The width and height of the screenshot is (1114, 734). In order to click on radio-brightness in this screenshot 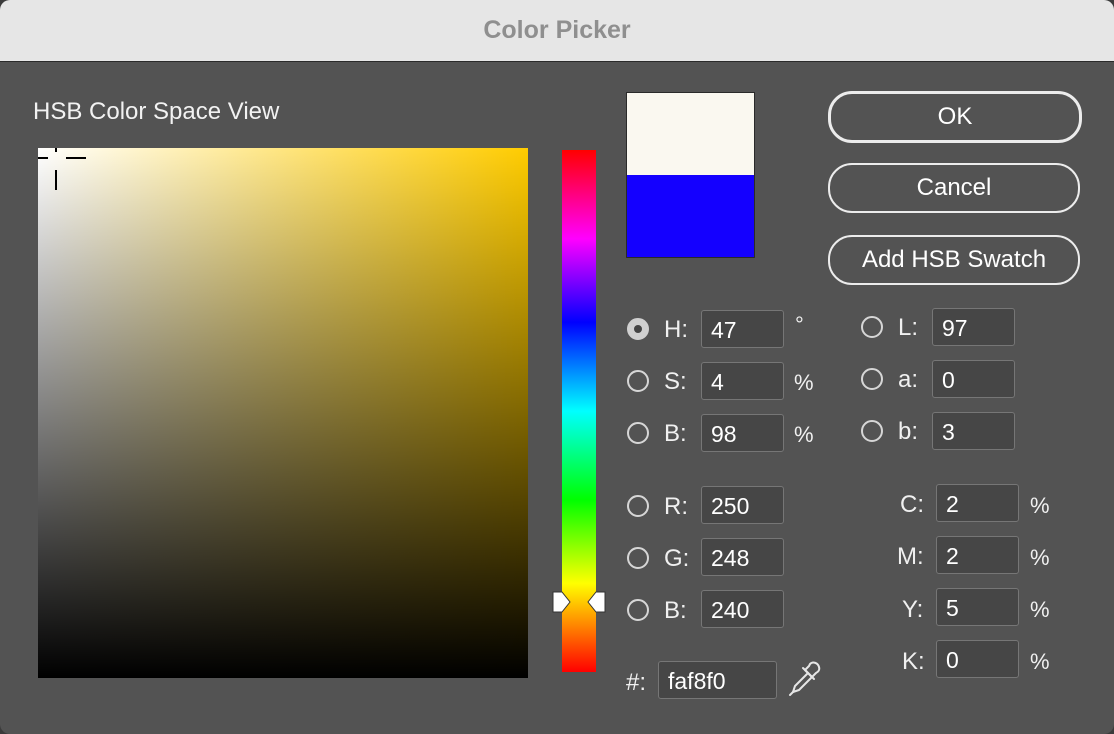, I will do `click(638, 433)`.